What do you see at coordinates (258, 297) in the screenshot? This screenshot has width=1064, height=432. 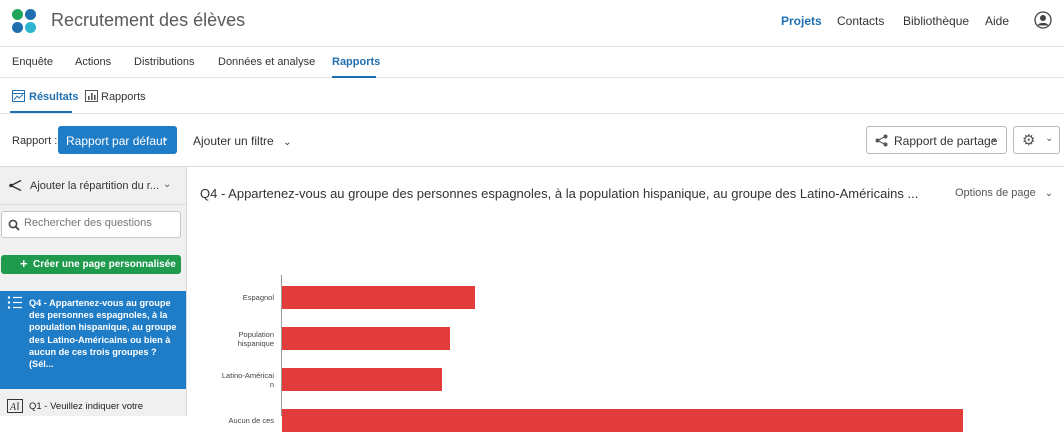 I see `chart-category-label: Espagnol` at bounding box center [258, 297].